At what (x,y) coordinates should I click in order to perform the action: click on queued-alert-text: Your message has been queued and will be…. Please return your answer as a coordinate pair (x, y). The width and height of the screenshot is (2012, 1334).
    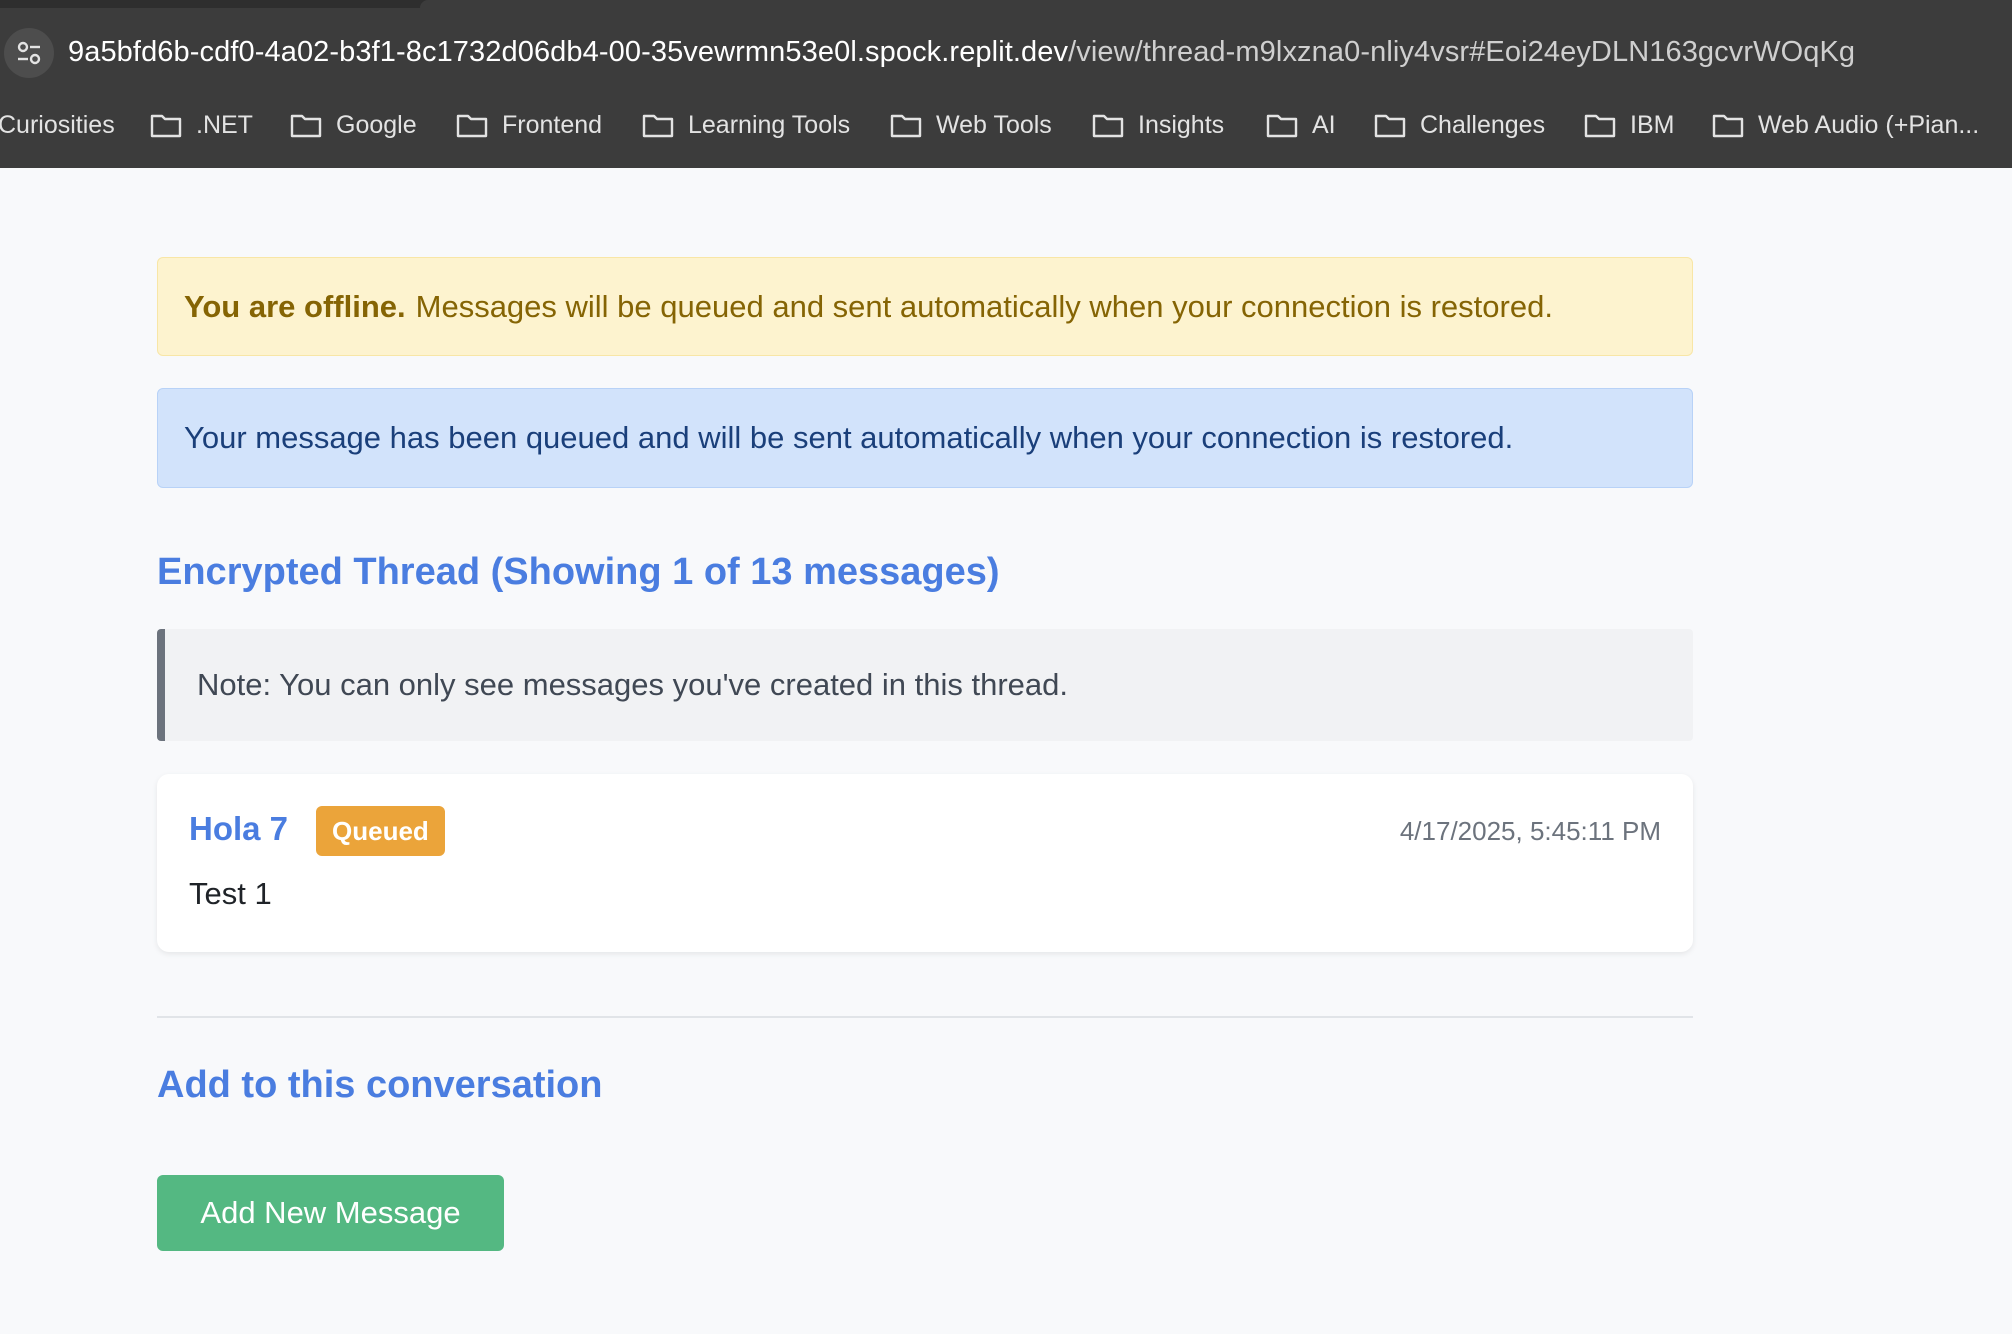
    Looking at the image, I should click on (849, 437).